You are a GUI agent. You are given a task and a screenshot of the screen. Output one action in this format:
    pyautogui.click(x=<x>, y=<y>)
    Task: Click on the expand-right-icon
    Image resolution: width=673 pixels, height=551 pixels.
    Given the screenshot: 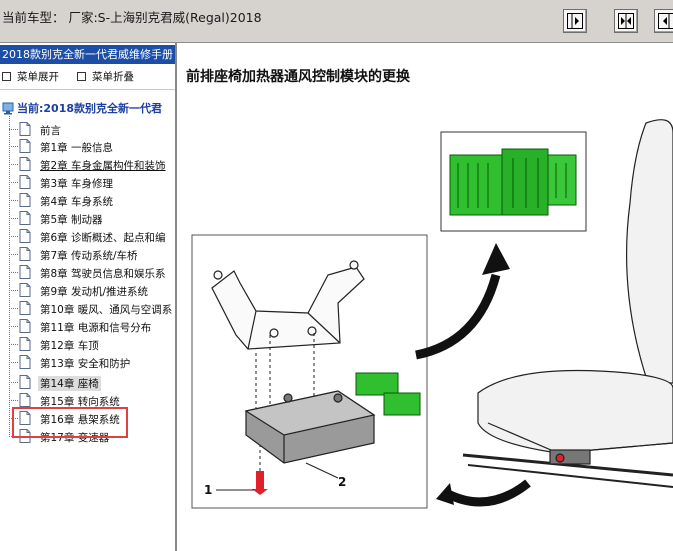 What is the action you would take?
    pyautogui.click(x=665, y=21)
    